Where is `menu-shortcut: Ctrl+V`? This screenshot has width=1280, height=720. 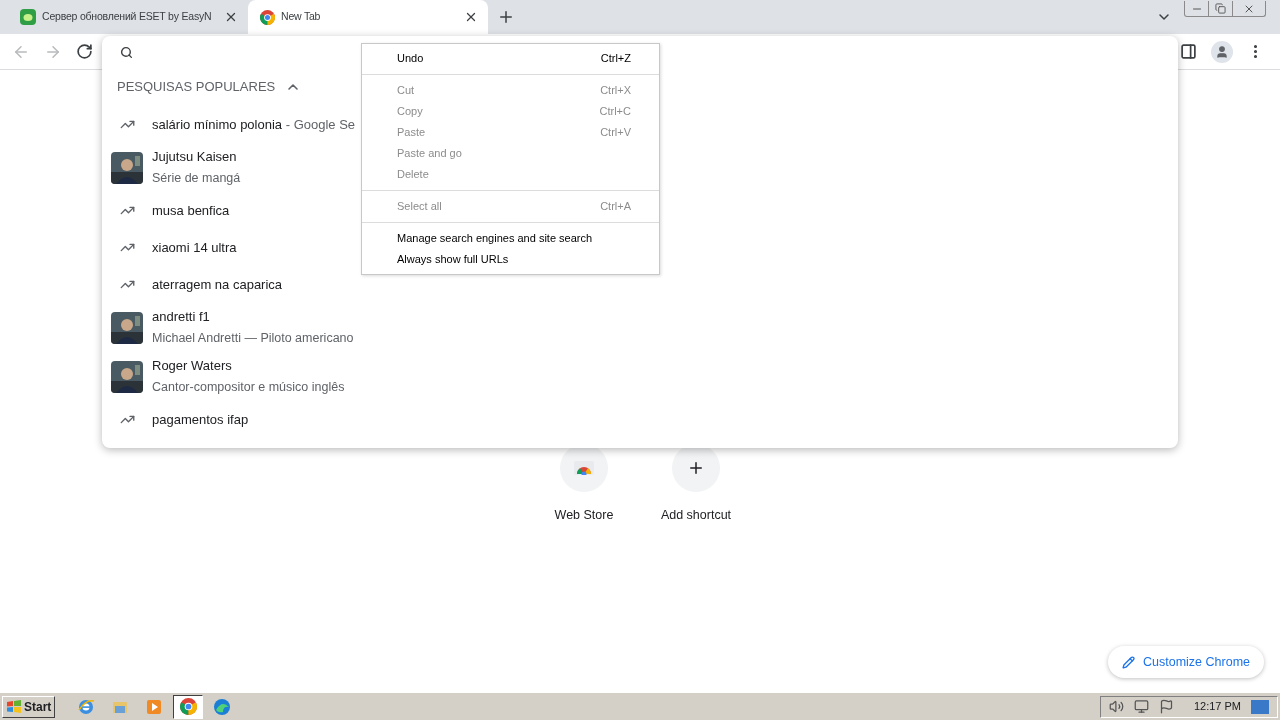
menu-shortcut: Ctrl+V is located at coordinates (615, 133).